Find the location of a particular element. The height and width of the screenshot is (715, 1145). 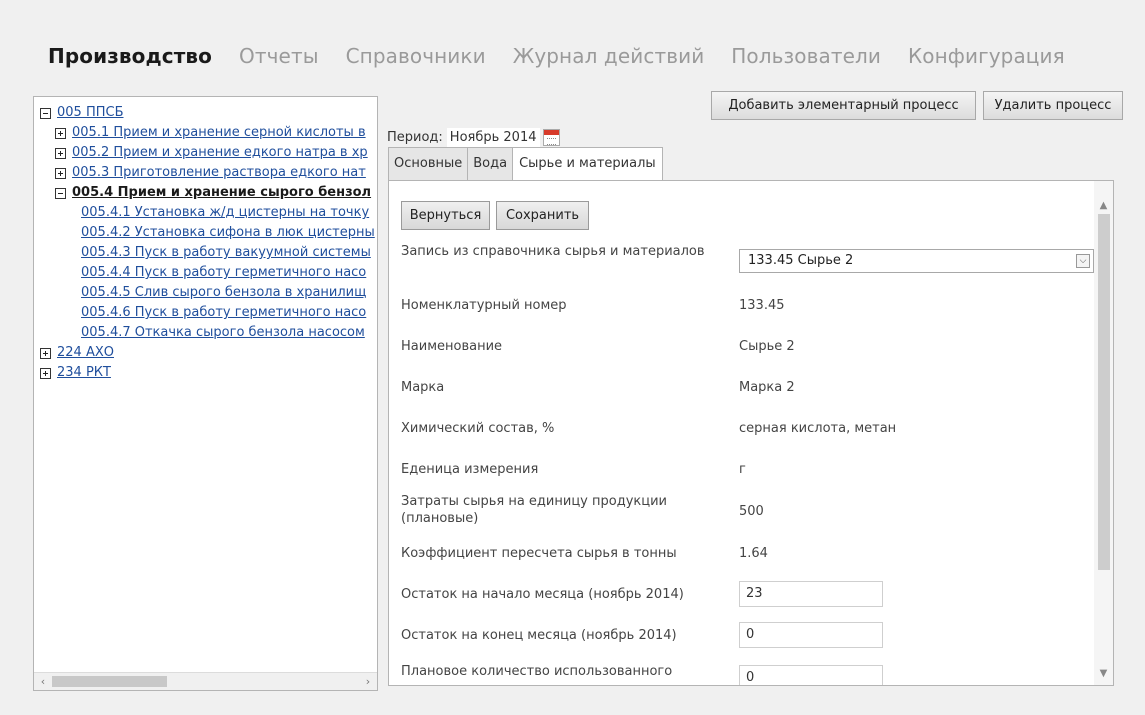

nav-action-log: Журнал действий is located at coordinates (609, 56).